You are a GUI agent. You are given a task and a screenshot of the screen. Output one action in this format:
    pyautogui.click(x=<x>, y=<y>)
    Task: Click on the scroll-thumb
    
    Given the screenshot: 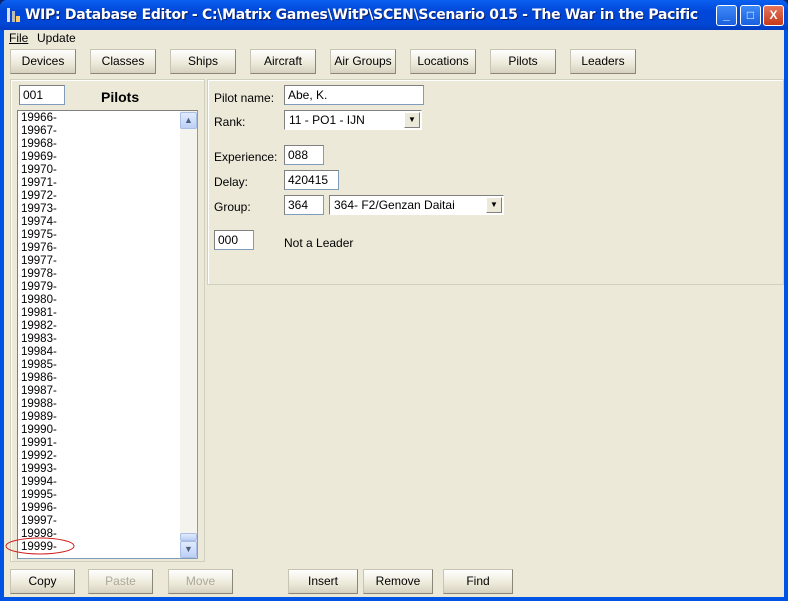 What is the action you would take?
    pyautogui.click(x=188, y=537)
    